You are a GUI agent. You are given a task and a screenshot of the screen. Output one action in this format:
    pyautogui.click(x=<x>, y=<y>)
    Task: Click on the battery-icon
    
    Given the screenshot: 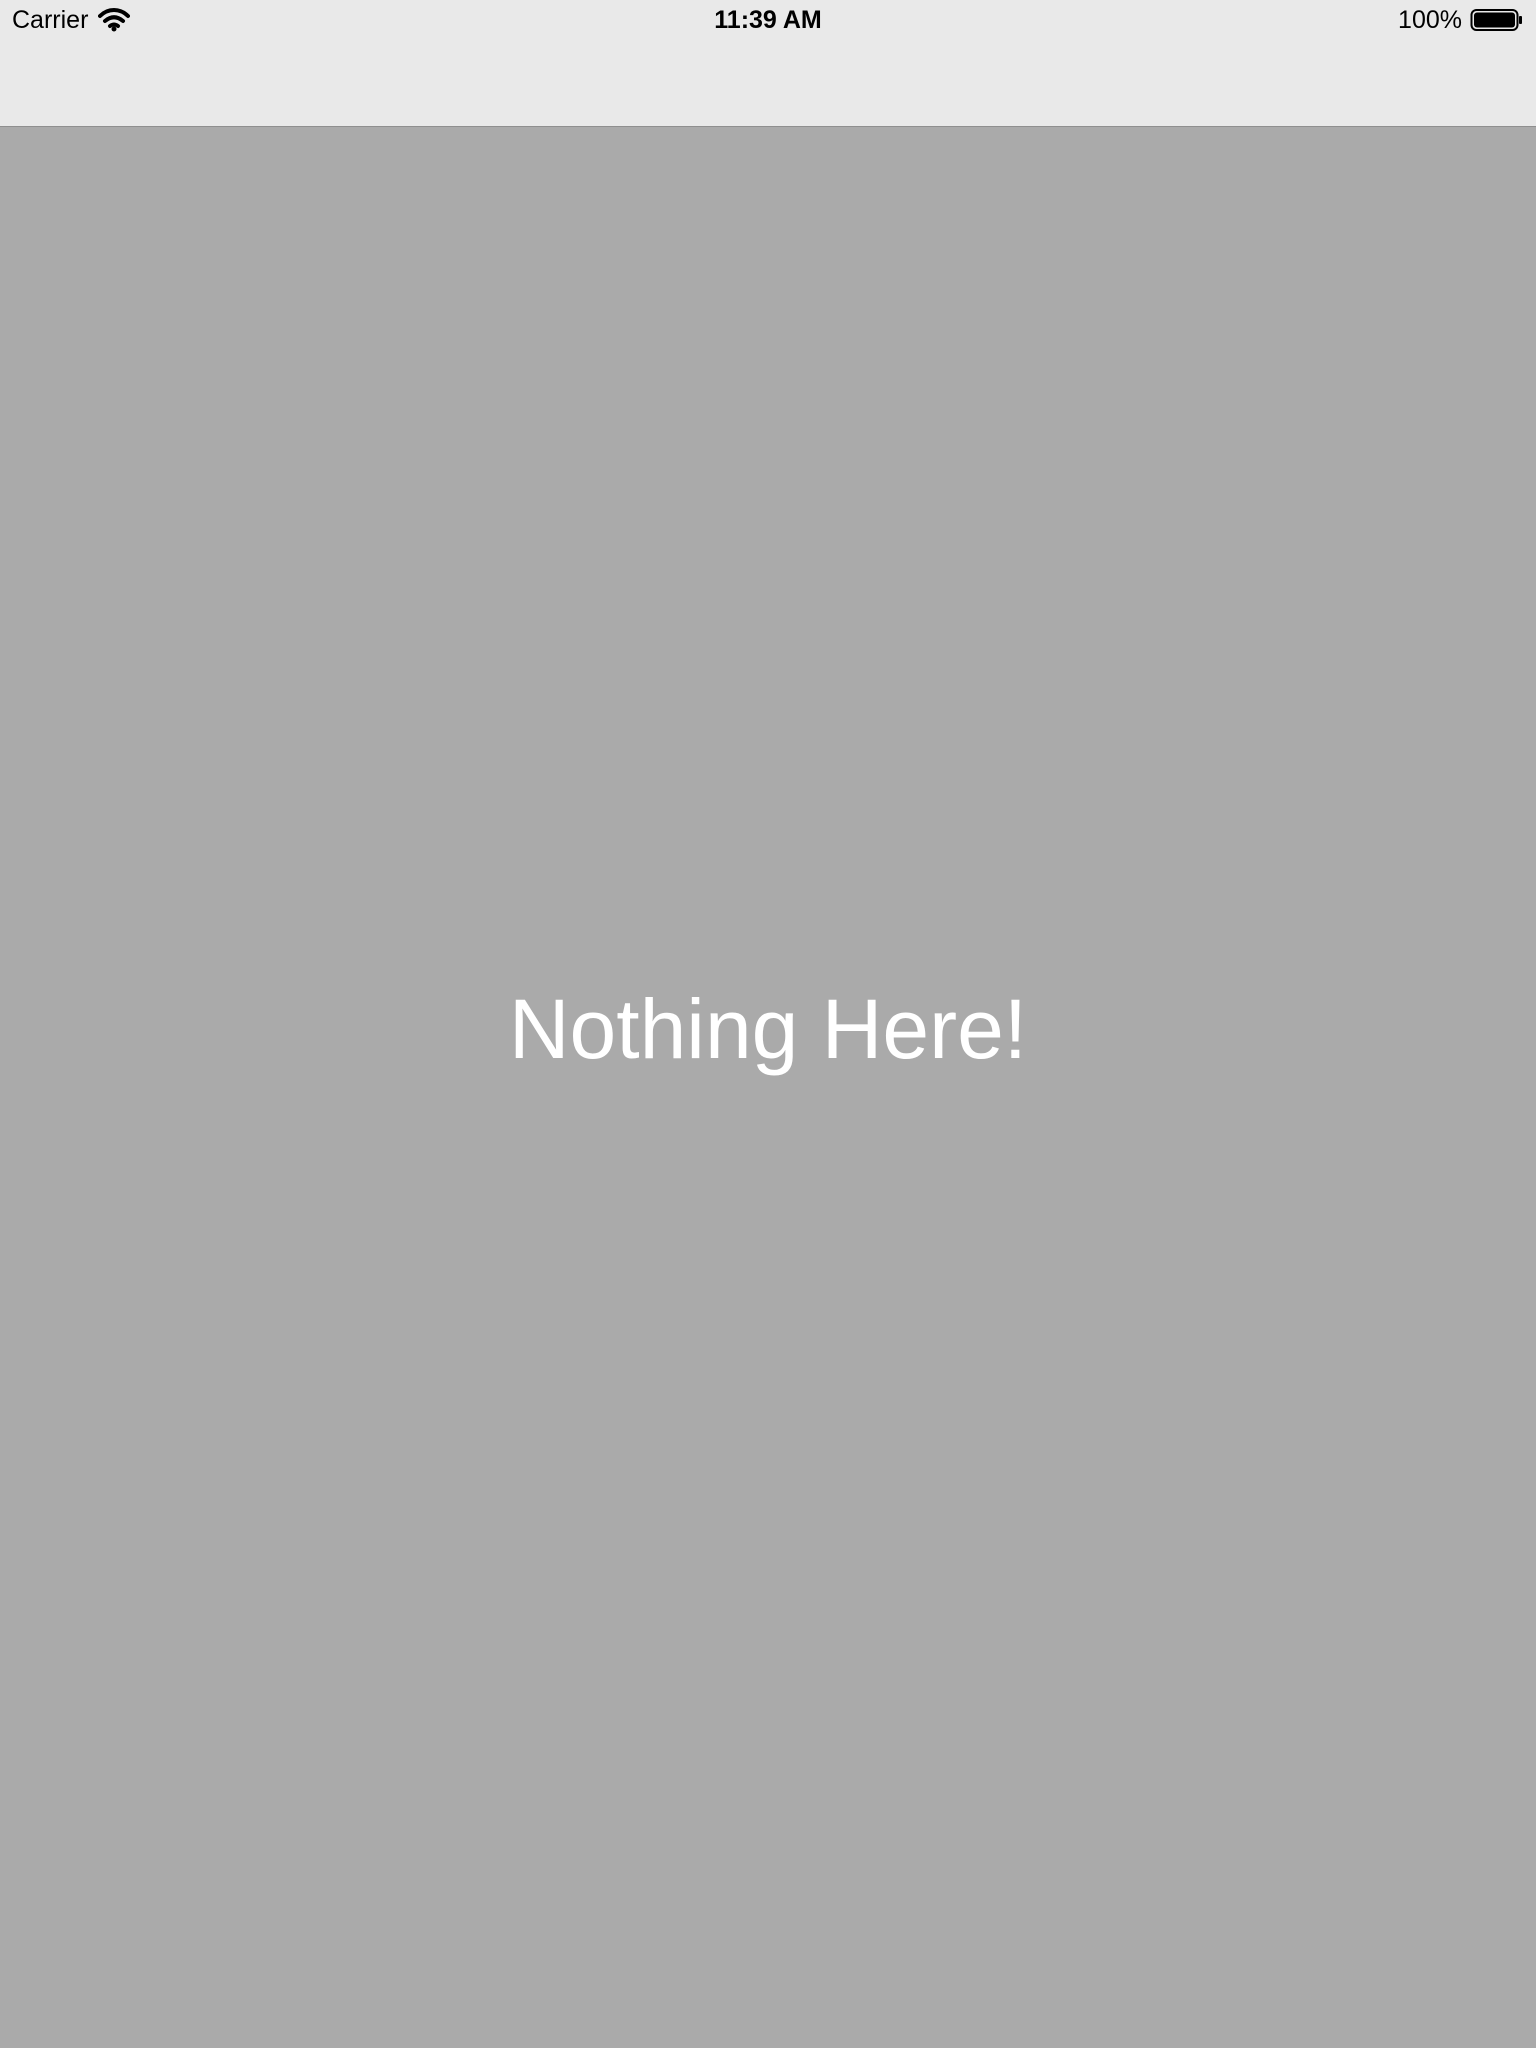 What is the action you would take?
    pyautogui.click(x=1496, y=20)
    